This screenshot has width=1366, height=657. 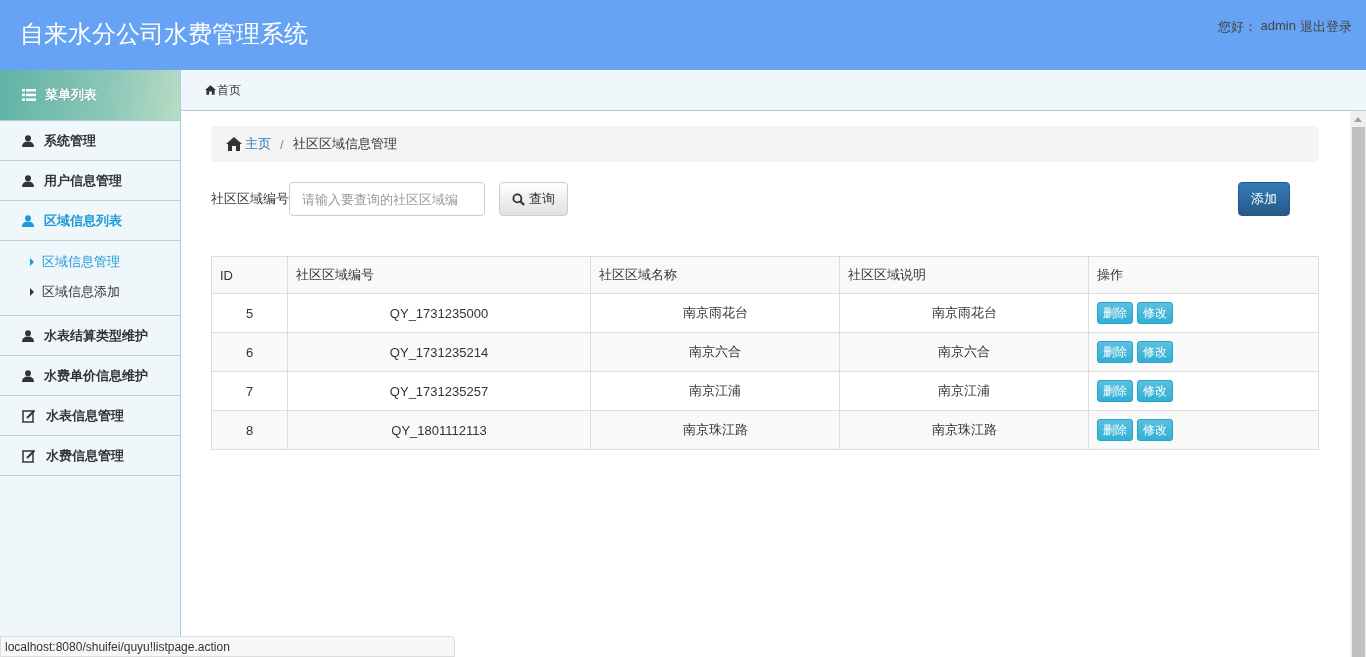 What do you see at coordinates (1203, 275) in the screenshot?
I see `column-header: 操作` at bounding box center [1203, 275].